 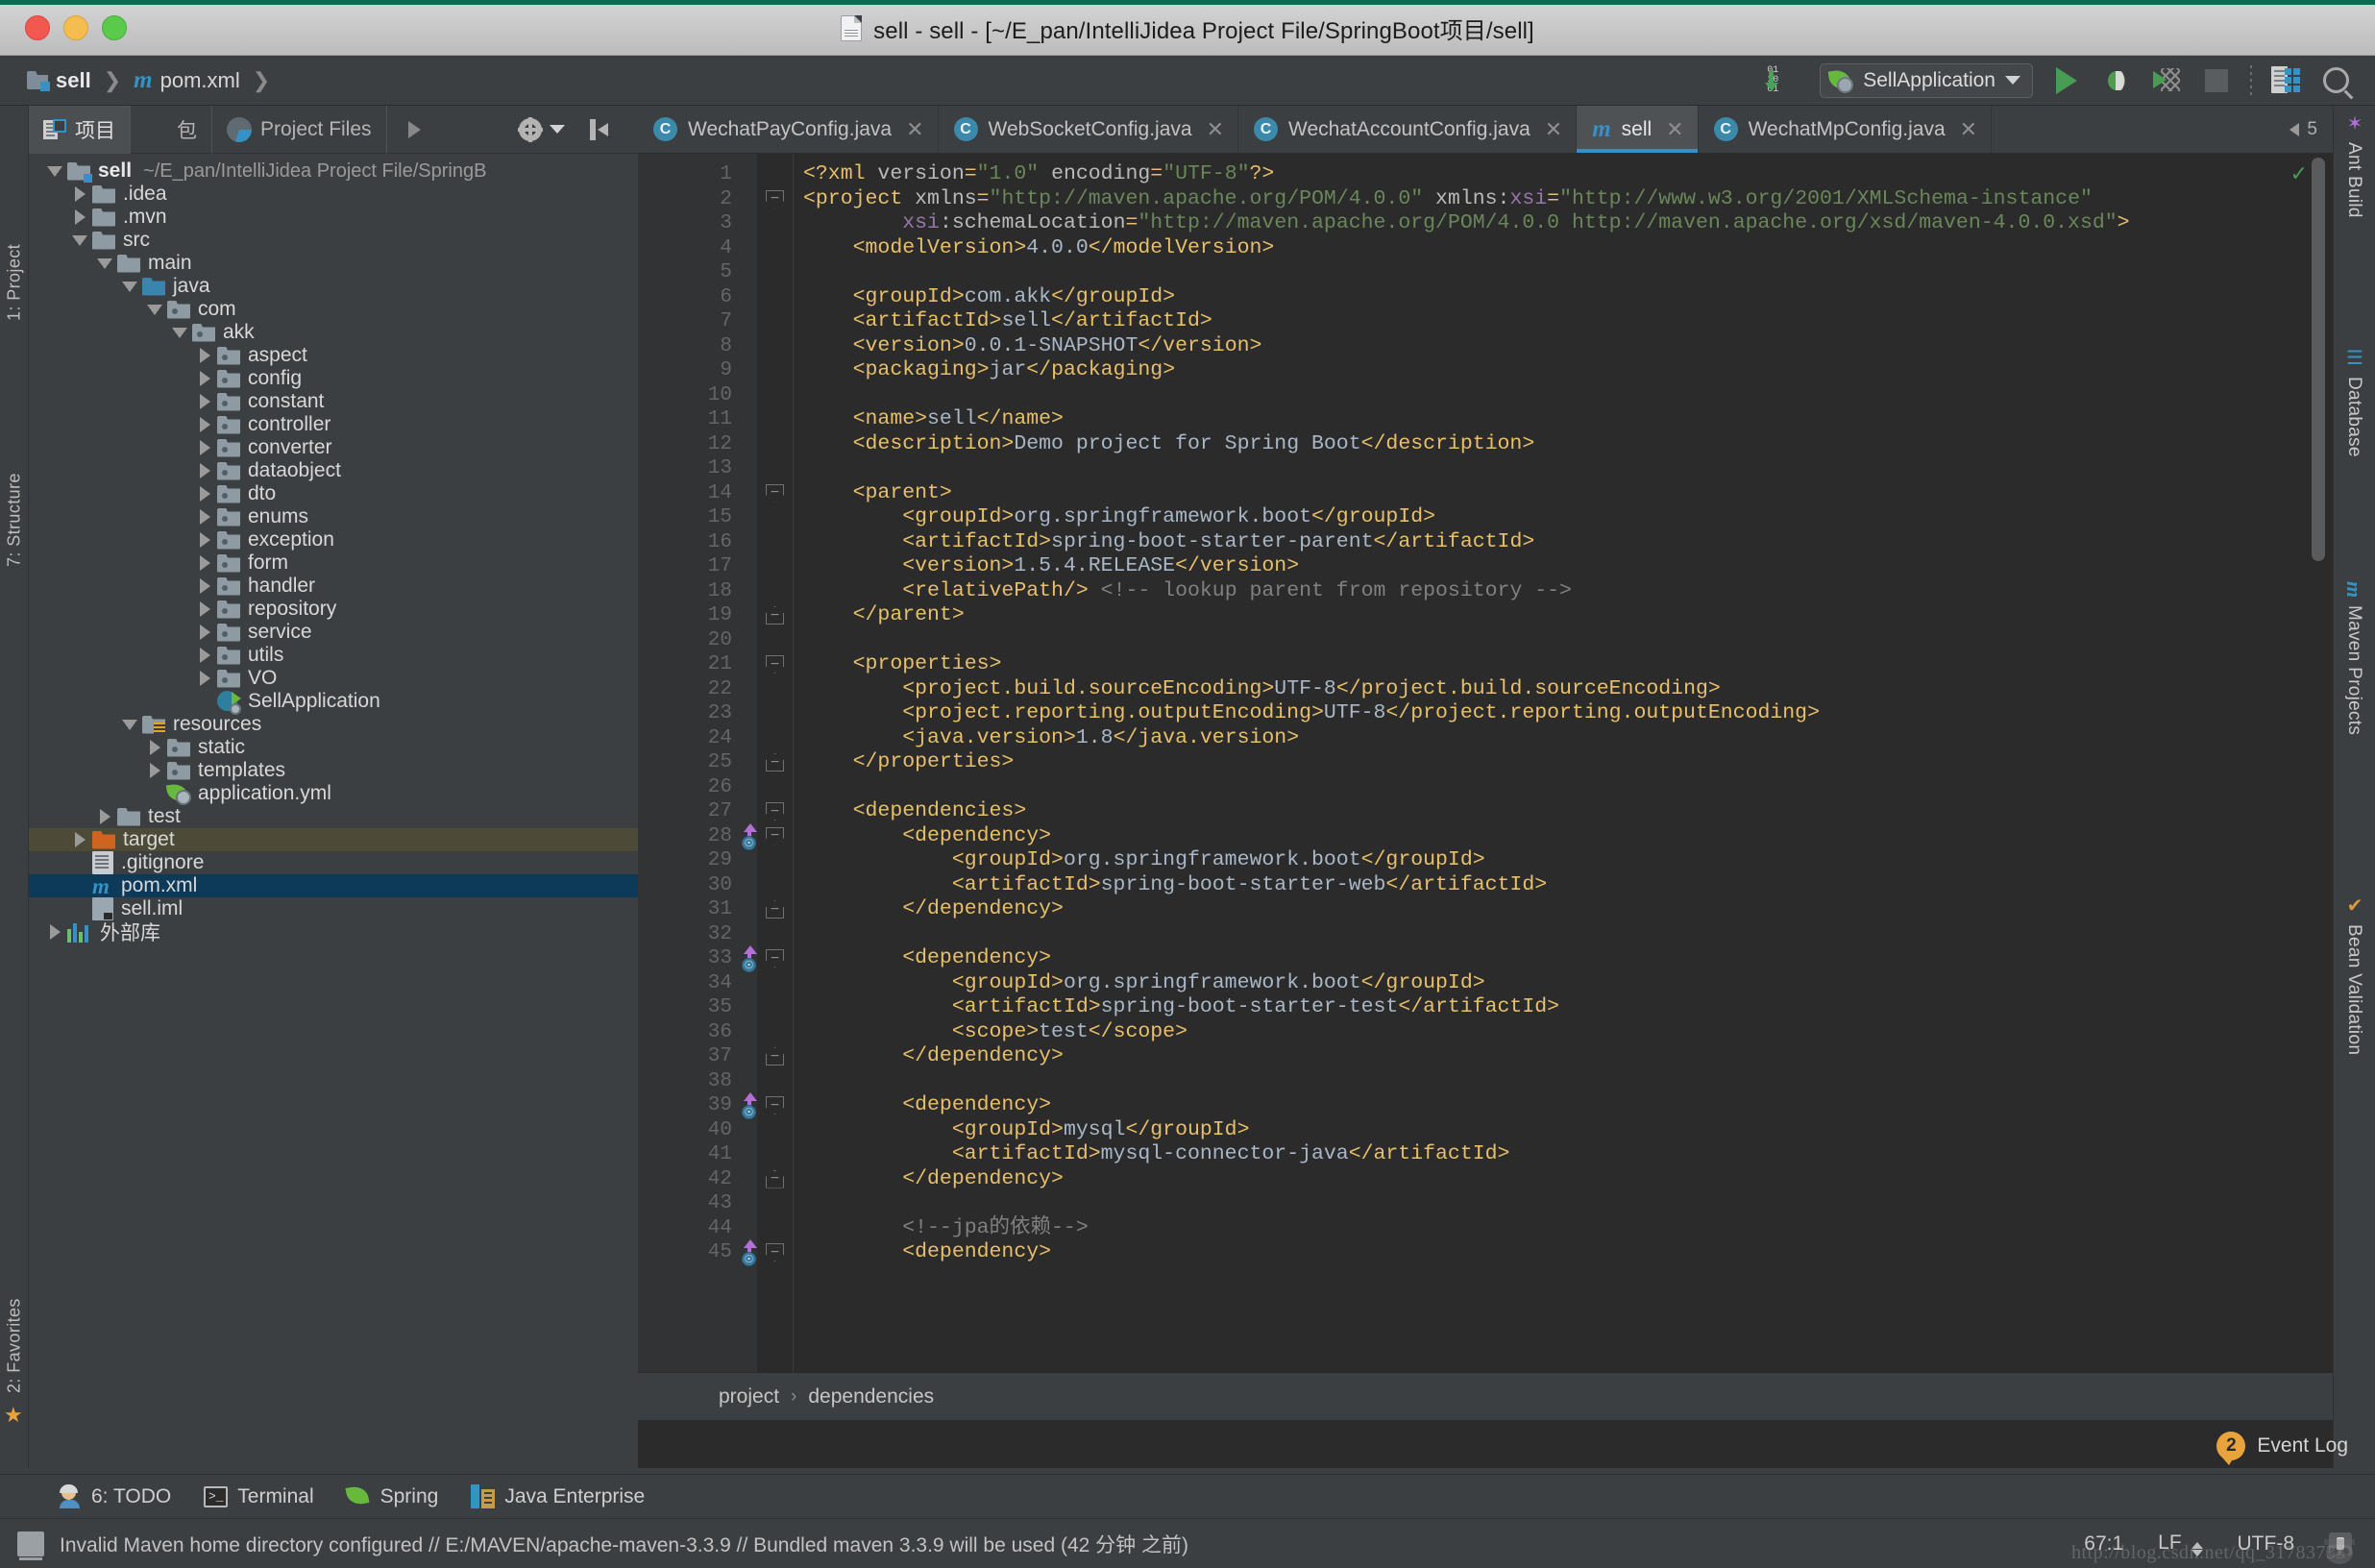 What do you see at coordinates (333, 378) in the screenshot?
I see `tree-node-config: config` at bounding box center [333, 378].